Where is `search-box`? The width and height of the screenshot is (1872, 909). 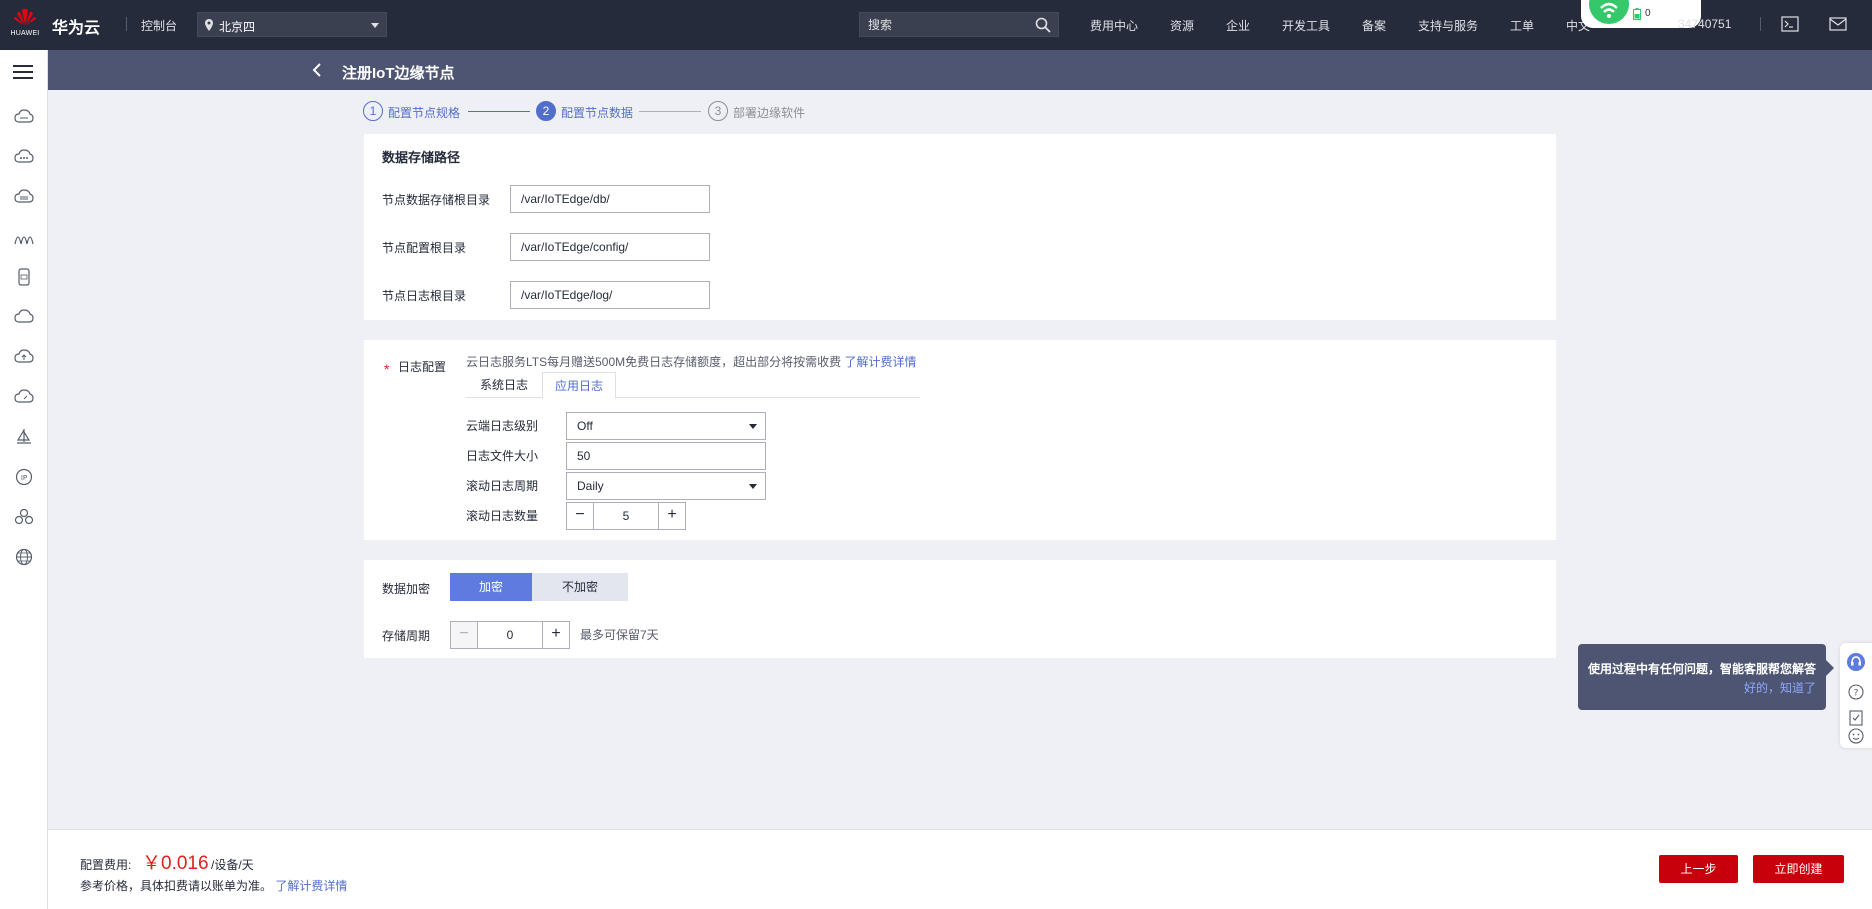 search-box is located at coordinates (959, 24).